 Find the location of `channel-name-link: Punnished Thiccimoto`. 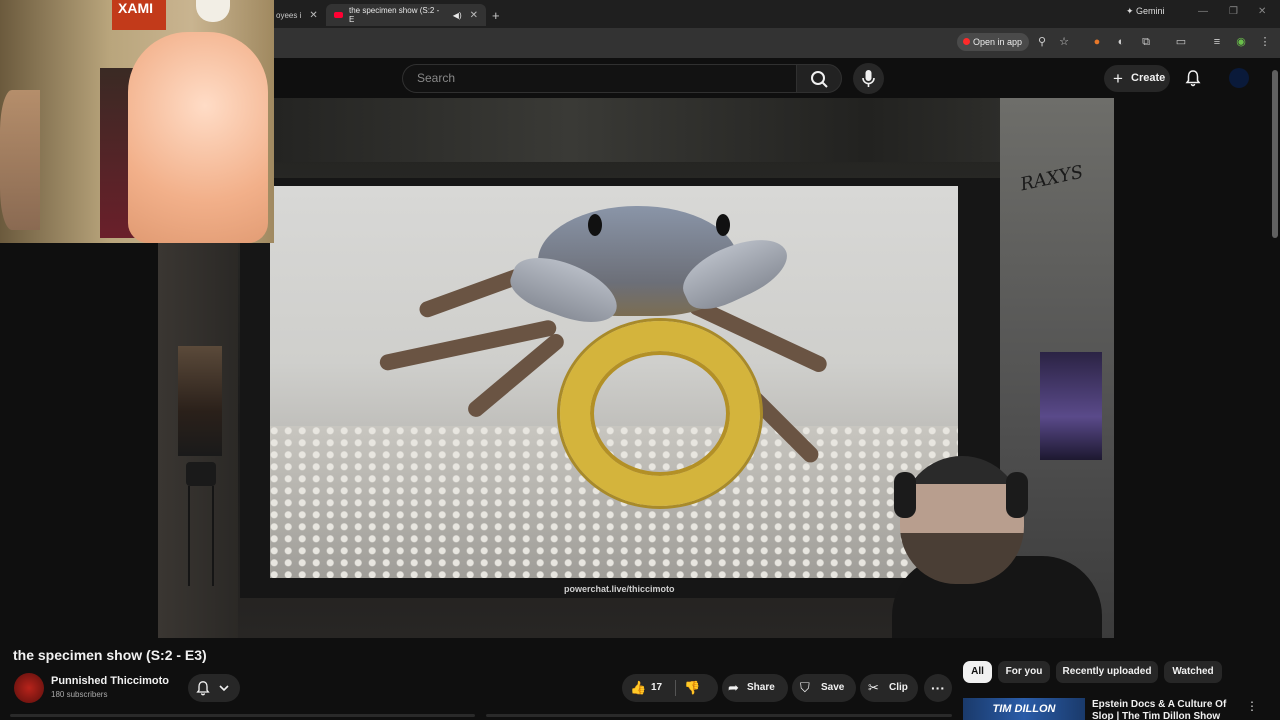

channel-name-link: Punnished Thiccimoto is located at coordinates (110, 681).